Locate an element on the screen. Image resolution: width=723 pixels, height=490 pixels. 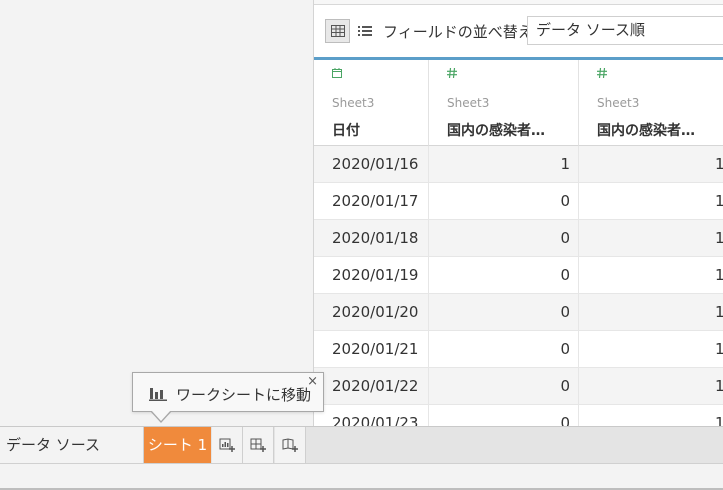
list-view-button is located at coordinates (365, 31).